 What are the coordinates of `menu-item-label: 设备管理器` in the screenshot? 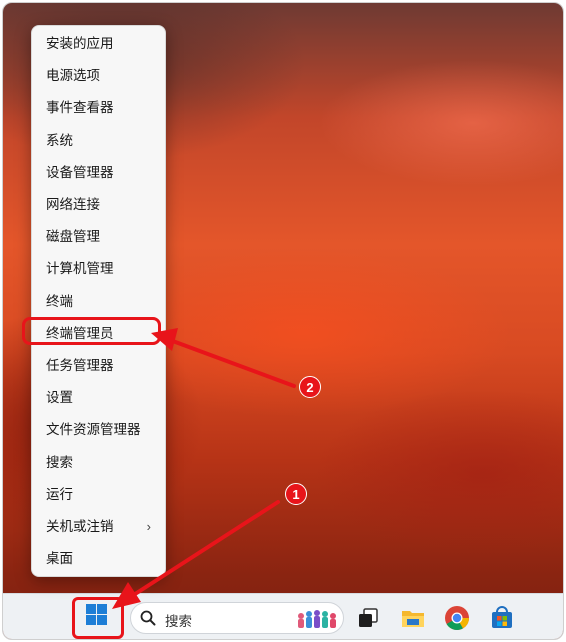 It's located at (80, 172).